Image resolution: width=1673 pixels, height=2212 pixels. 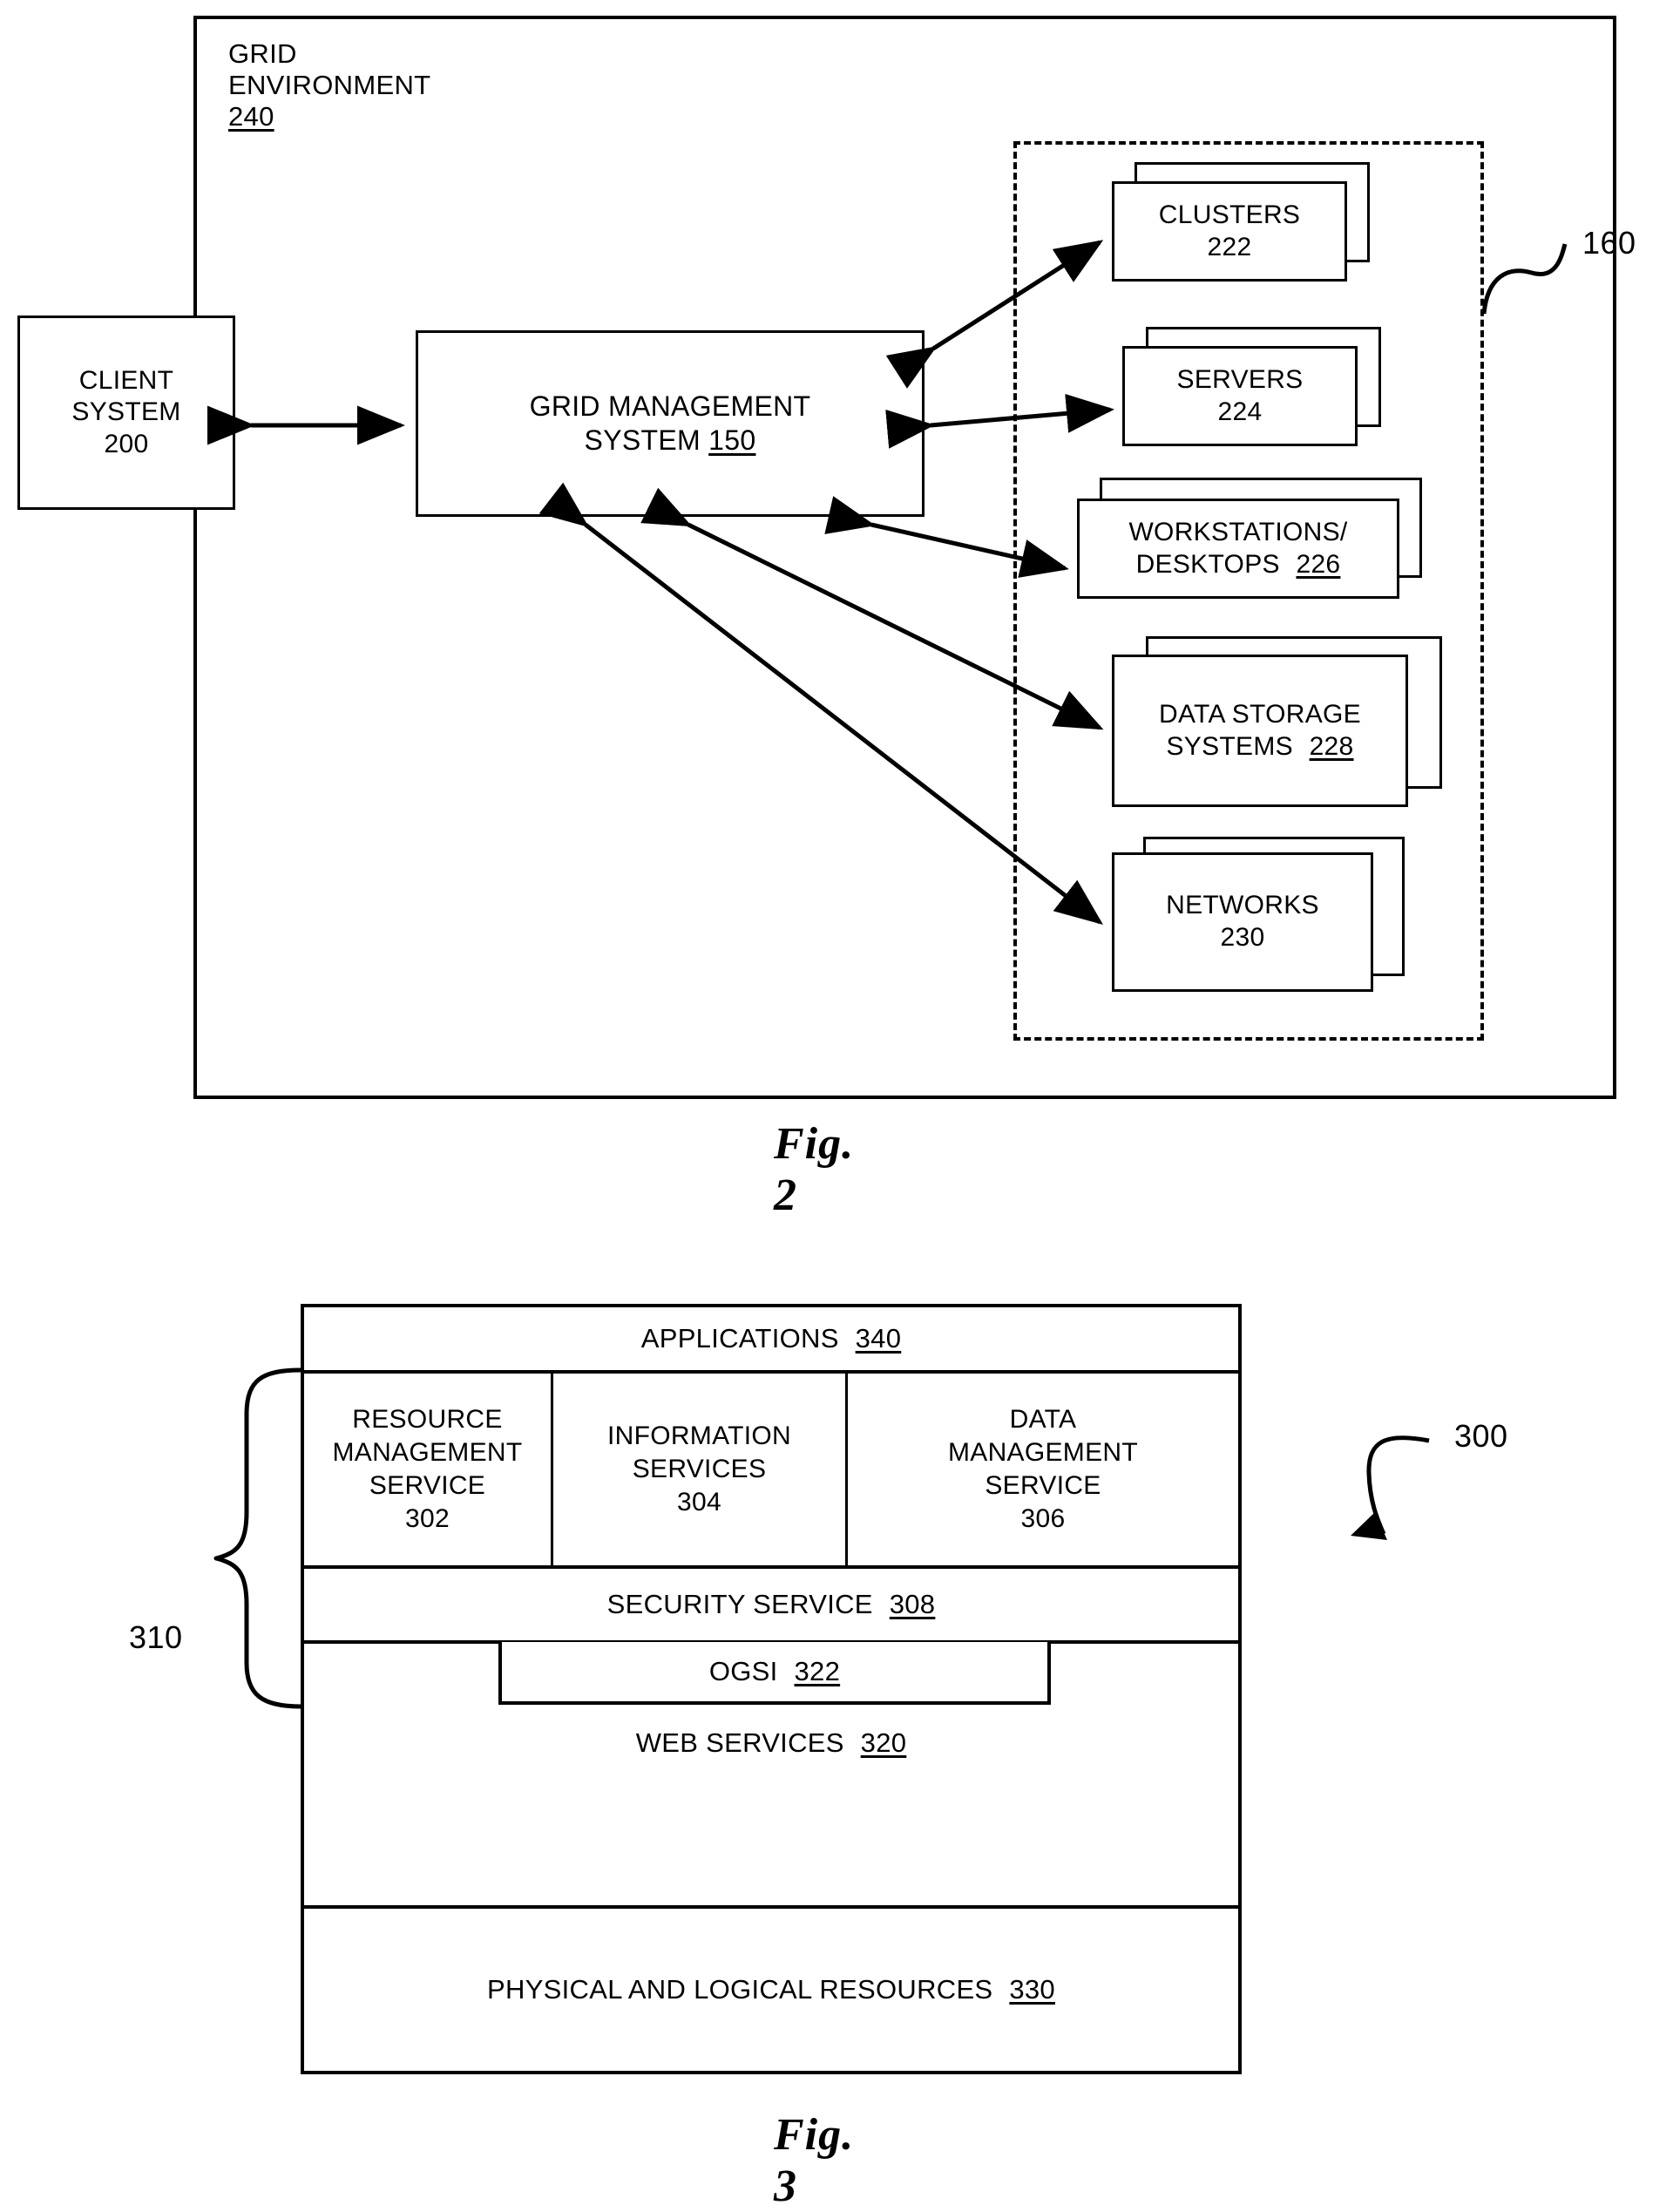 What do you see at coordinates (732, 440) in the screenshot?
I see `grid-management-system-ref: 150` at bounding box center [732, 440].